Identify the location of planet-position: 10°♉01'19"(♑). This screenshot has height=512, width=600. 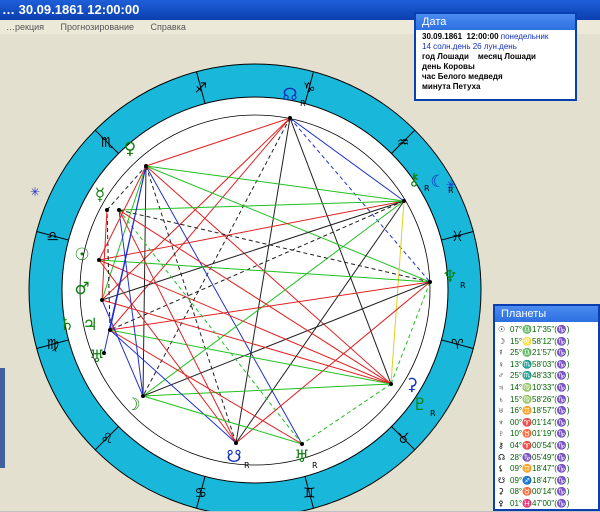
(540, 434).